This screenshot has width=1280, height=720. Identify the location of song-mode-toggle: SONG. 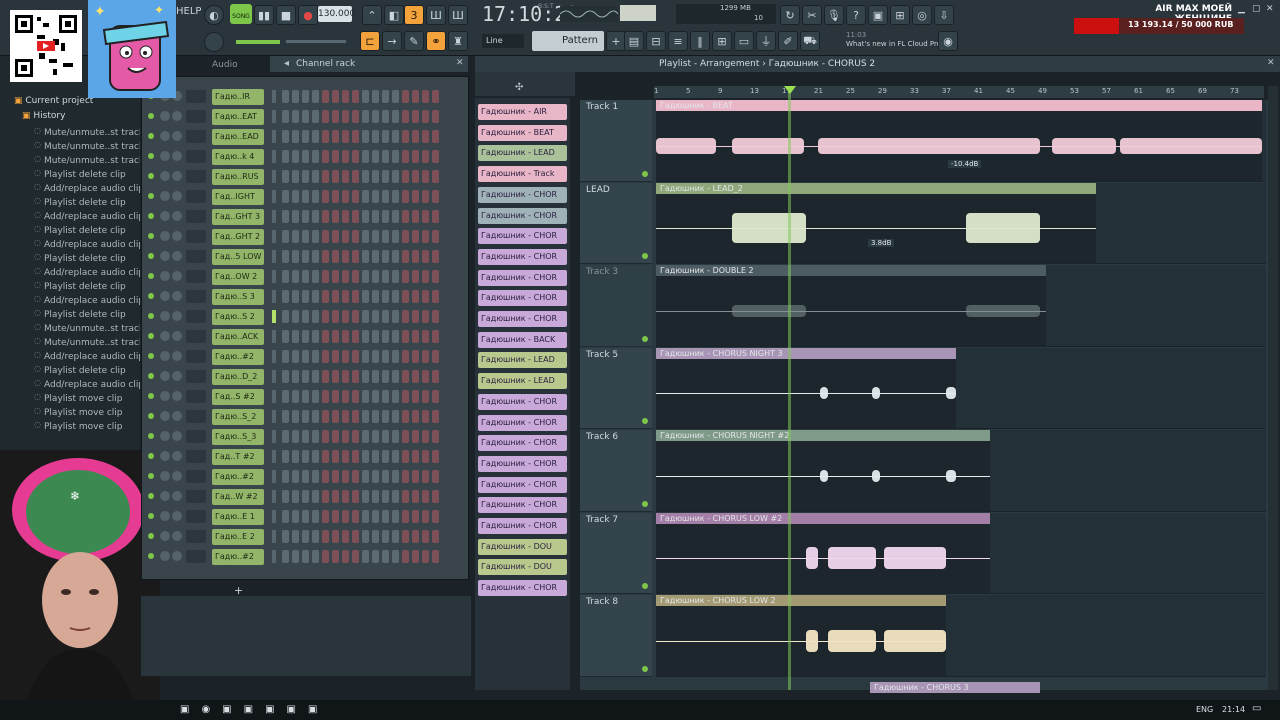
(241, 14).